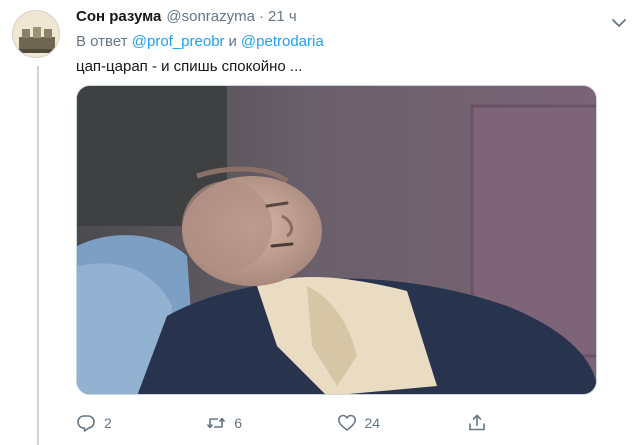 Image resolution: width=640 pixels, height=445 pixels. What do you see at coordinates (118, 16) in the screenshot?
I see `display-name: Сон разума` at bounding box center [118, 16].